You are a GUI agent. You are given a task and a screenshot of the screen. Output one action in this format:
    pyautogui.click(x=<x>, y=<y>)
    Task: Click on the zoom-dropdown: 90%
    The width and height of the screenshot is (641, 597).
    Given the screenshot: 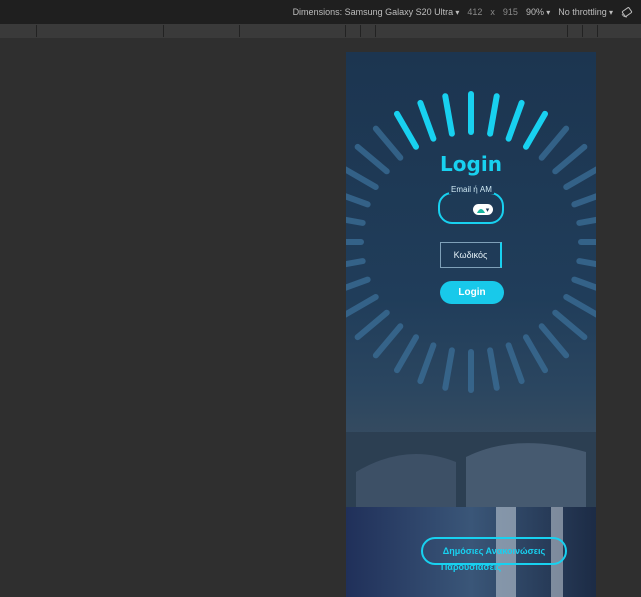 What is the action you would take?
    pyautogui.click(x=538, y=12)
    